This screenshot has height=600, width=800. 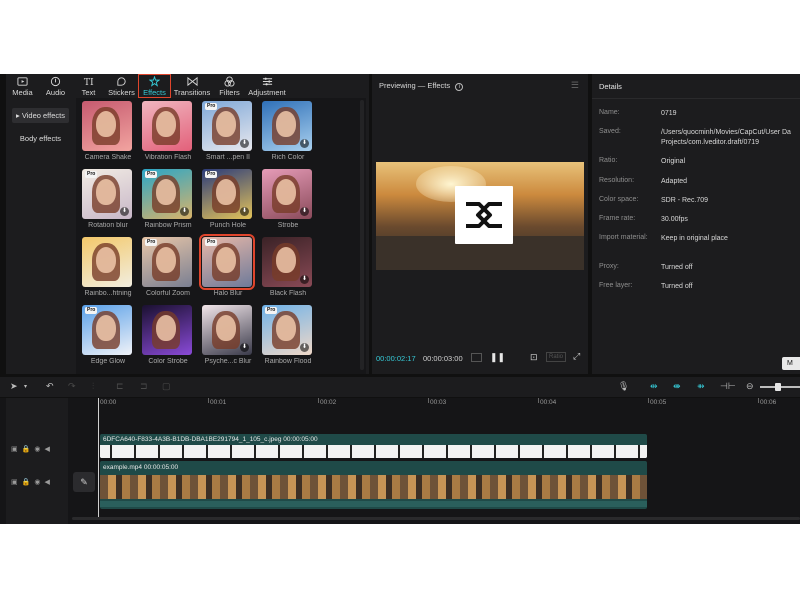 I want to click on tab-adjustment: Adjustment, so click(x=267, y=86).